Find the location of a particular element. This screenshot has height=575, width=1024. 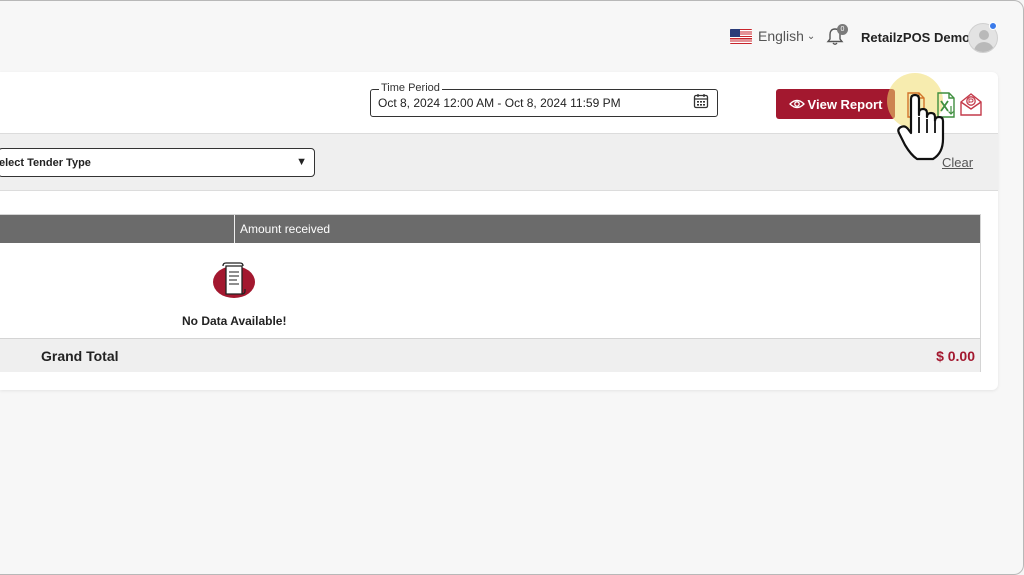

caret-down-icon: ▼ is located at coordinates (301, 162).